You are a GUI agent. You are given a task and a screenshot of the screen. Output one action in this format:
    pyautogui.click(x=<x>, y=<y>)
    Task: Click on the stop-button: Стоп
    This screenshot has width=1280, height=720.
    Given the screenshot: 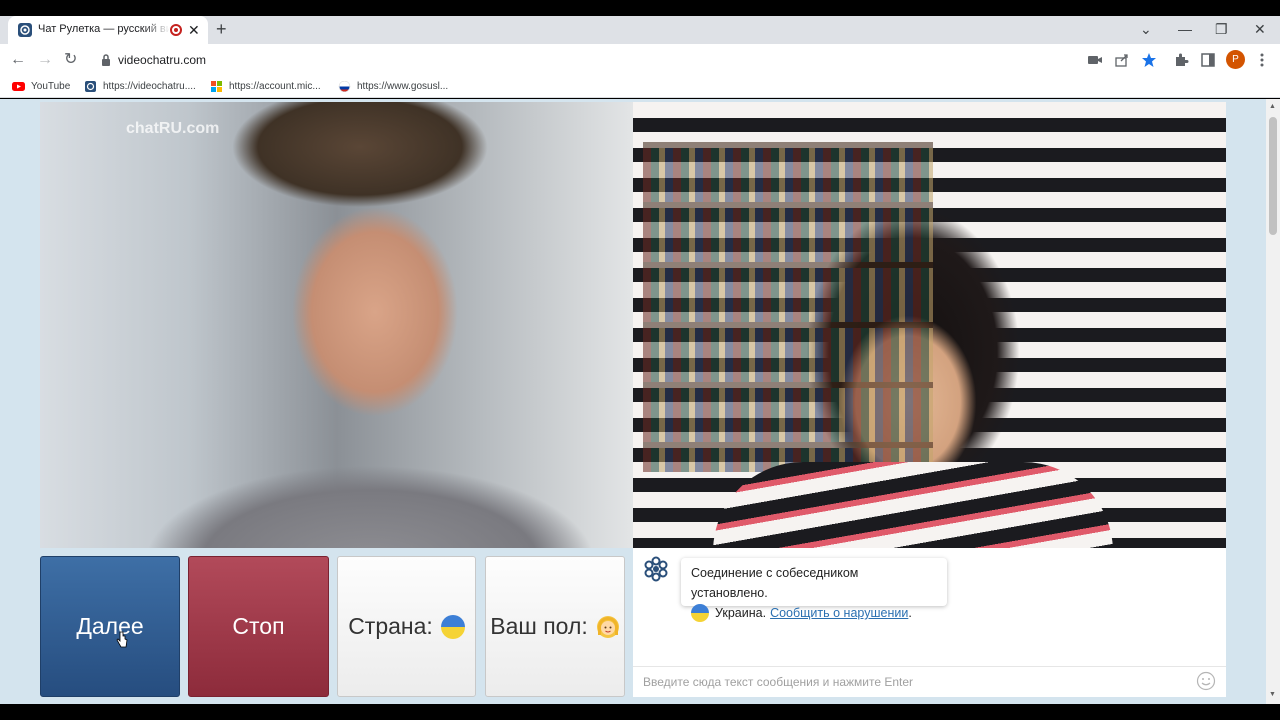 What is the action you would take?
    pyautogui.click(x=258, y=626)
    